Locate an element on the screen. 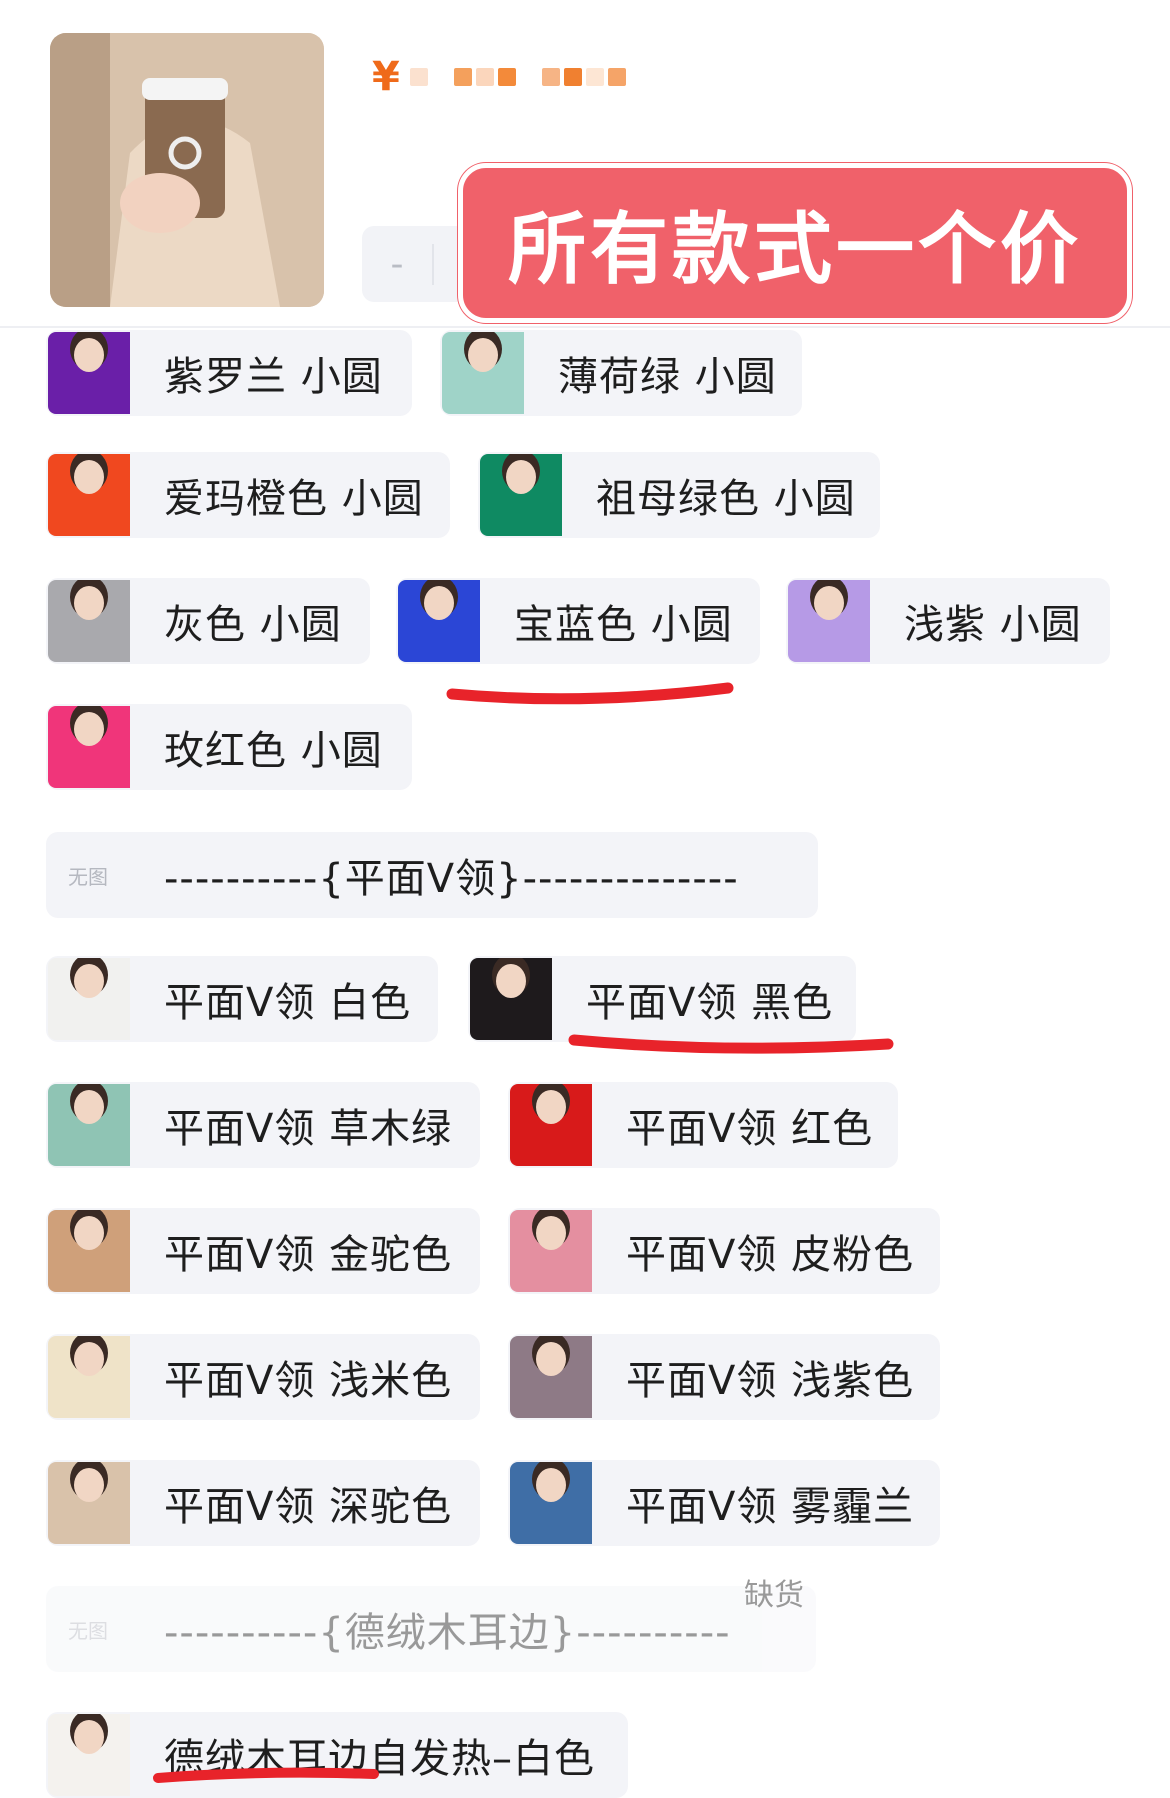  variant-label: 浅紫 小圆 is located at coordinates (993, 625).